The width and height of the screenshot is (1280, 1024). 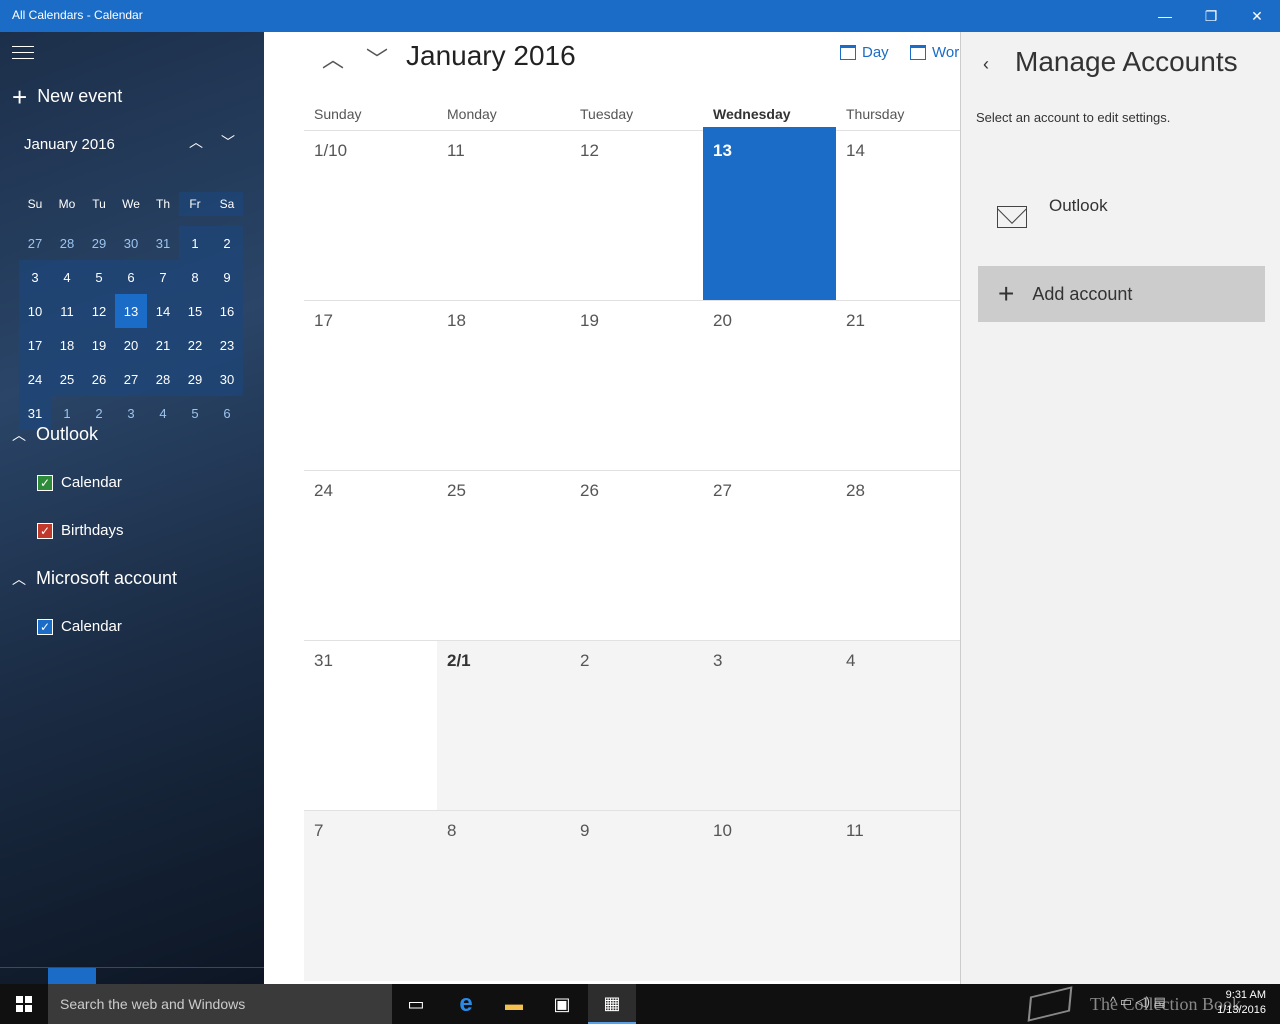 I want to click on close-button: ✕, so click(x=1257, y=16).